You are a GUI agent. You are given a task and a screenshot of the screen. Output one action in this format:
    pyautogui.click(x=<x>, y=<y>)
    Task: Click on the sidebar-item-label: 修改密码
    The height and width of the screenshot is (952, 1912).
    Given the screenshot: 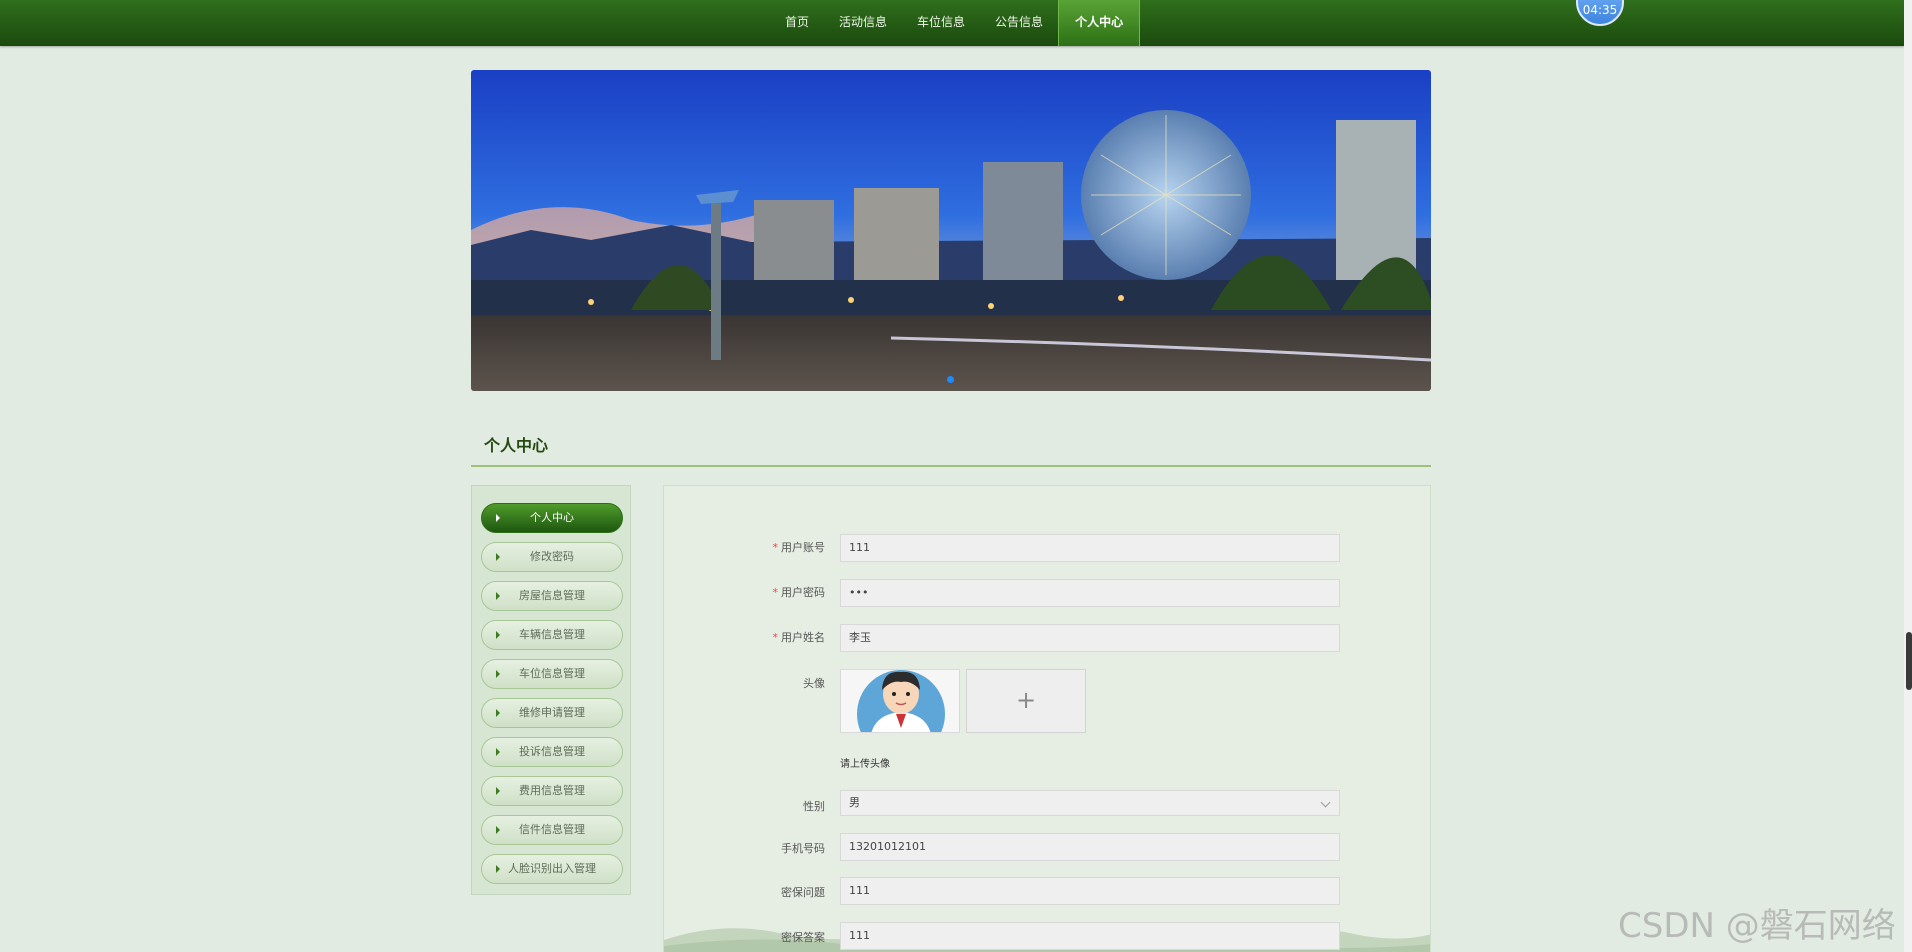 What is the action you would take?
    pyautogui.click(x=552, y=556)
    